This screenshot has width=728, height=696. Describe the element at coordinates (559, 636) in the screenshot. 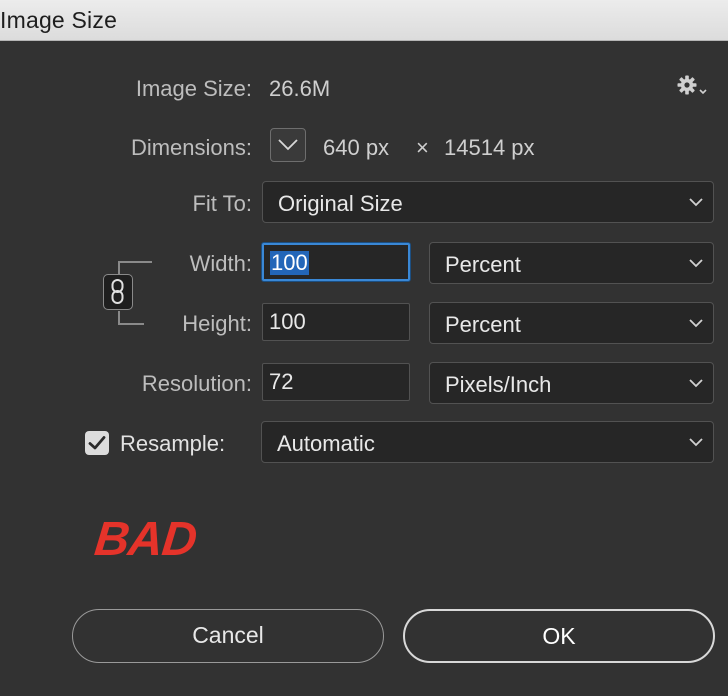

I see `ok-button: OK` at that location.